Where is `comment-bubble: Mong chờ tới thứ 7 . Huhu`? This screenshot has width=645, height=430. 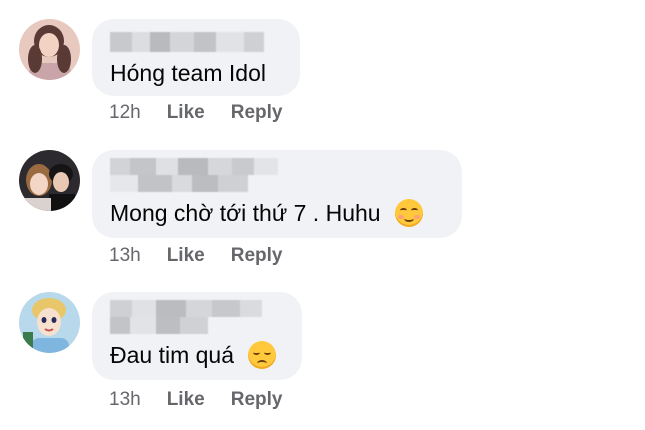
comment-bubble: Mong chờ tới thứ 7 . Huhu is located at coordinates (277, 194).